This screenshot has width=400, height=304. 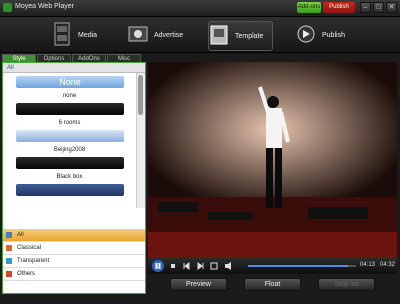 What do you see at coordinates (249, 36) in the screenshot?
I see `nav-template-label: Template` at bounding box center [249, 36].